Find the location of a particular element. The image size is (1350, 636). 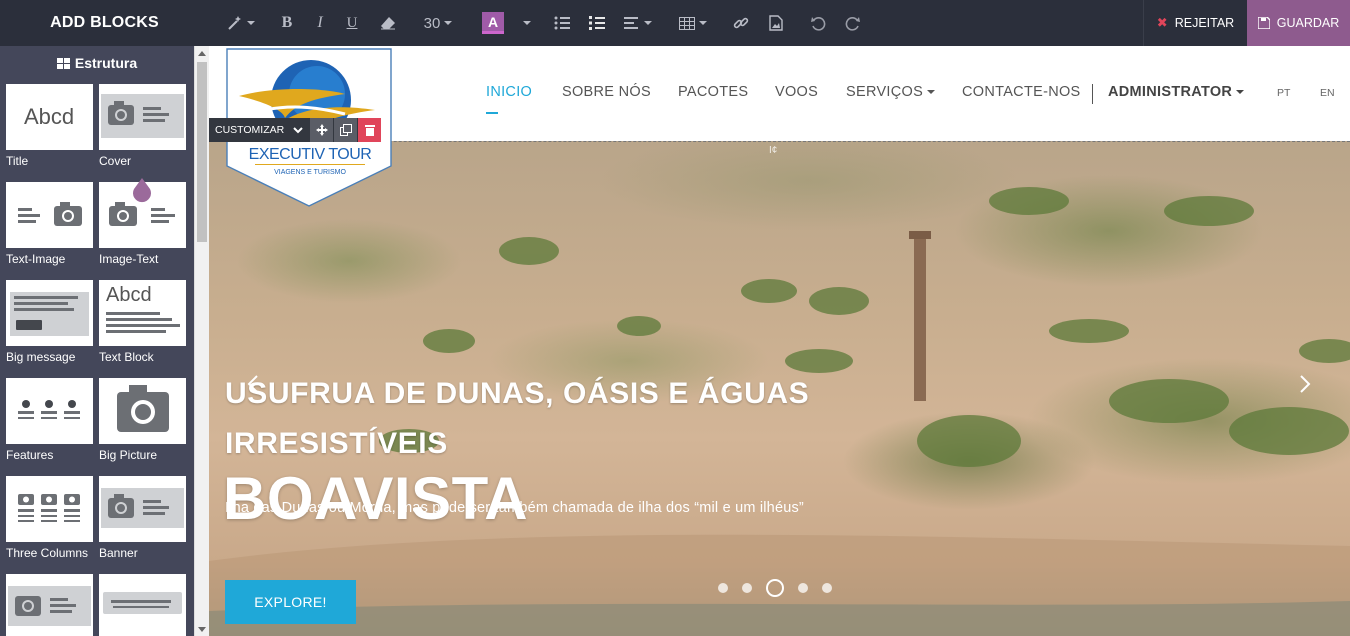

big-message-thumb is located at coordinates (49, 314).